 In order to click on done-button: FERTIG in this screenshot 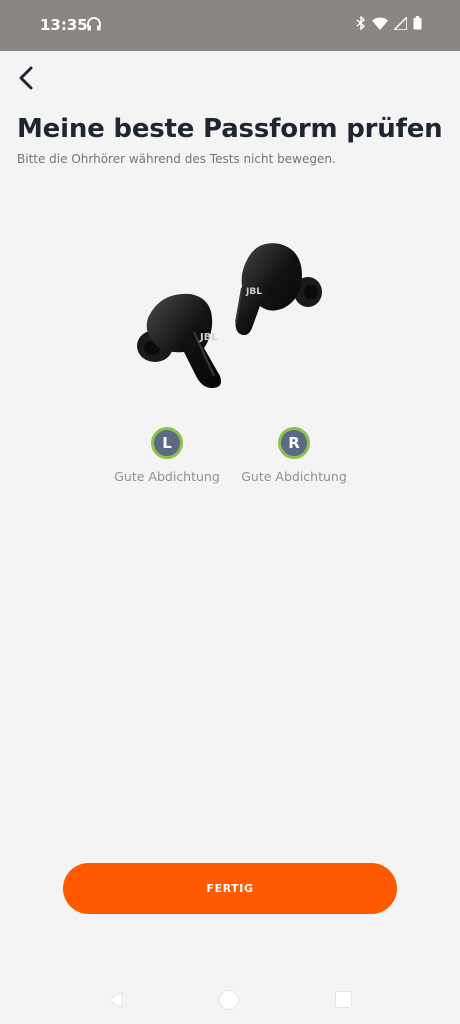, I will do `click(230, 888)`.